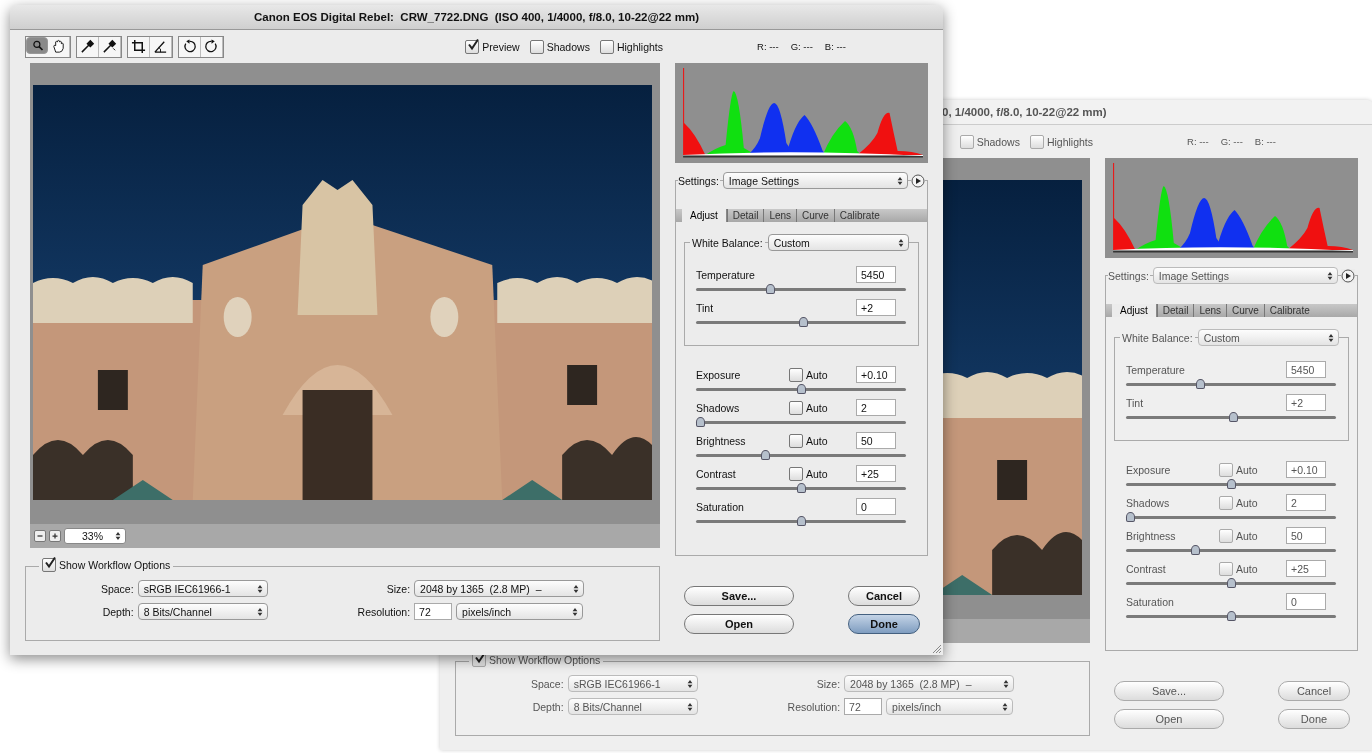  What do you see at coordinates (876, 506) in the screenshot?
I see `value-field: 0` at bounding box center [876, 506].